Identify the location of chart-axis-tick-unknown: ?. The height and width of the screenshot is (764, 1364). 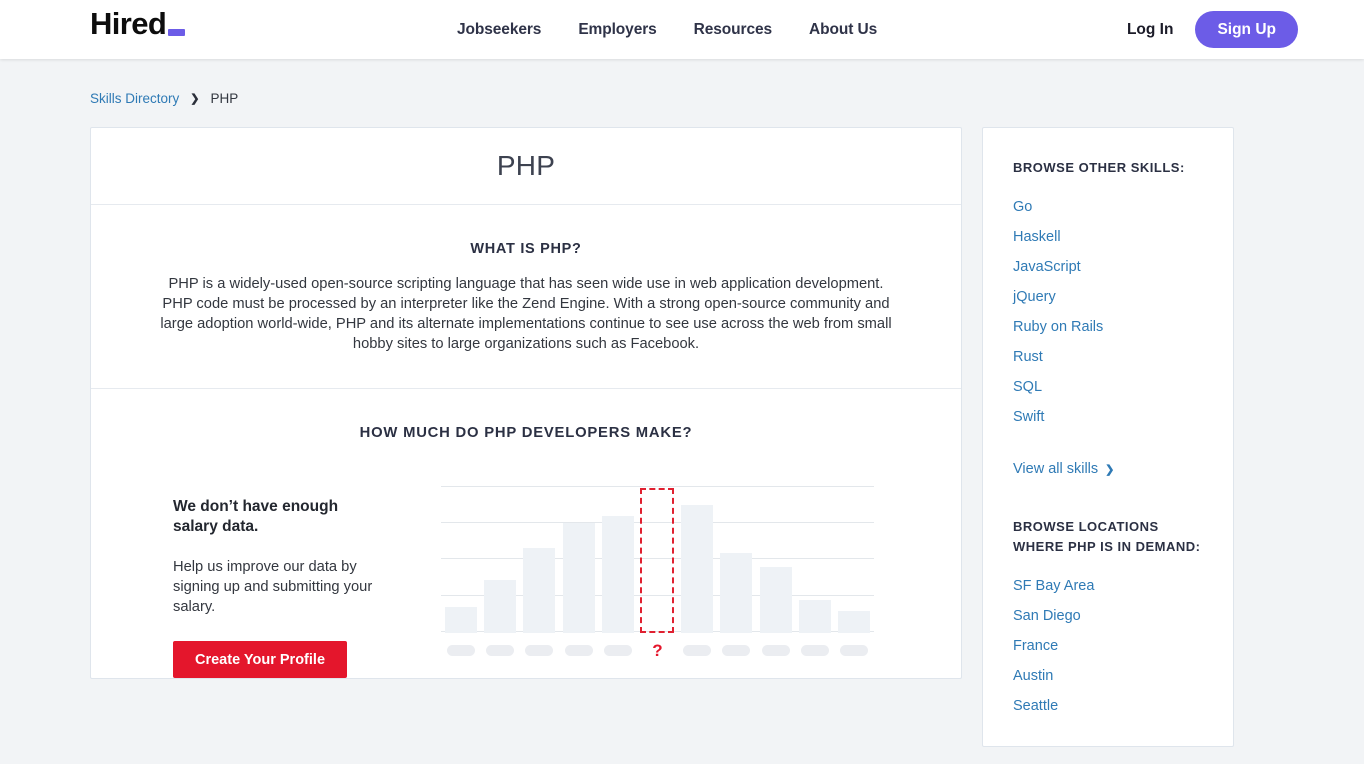
(657, 650).